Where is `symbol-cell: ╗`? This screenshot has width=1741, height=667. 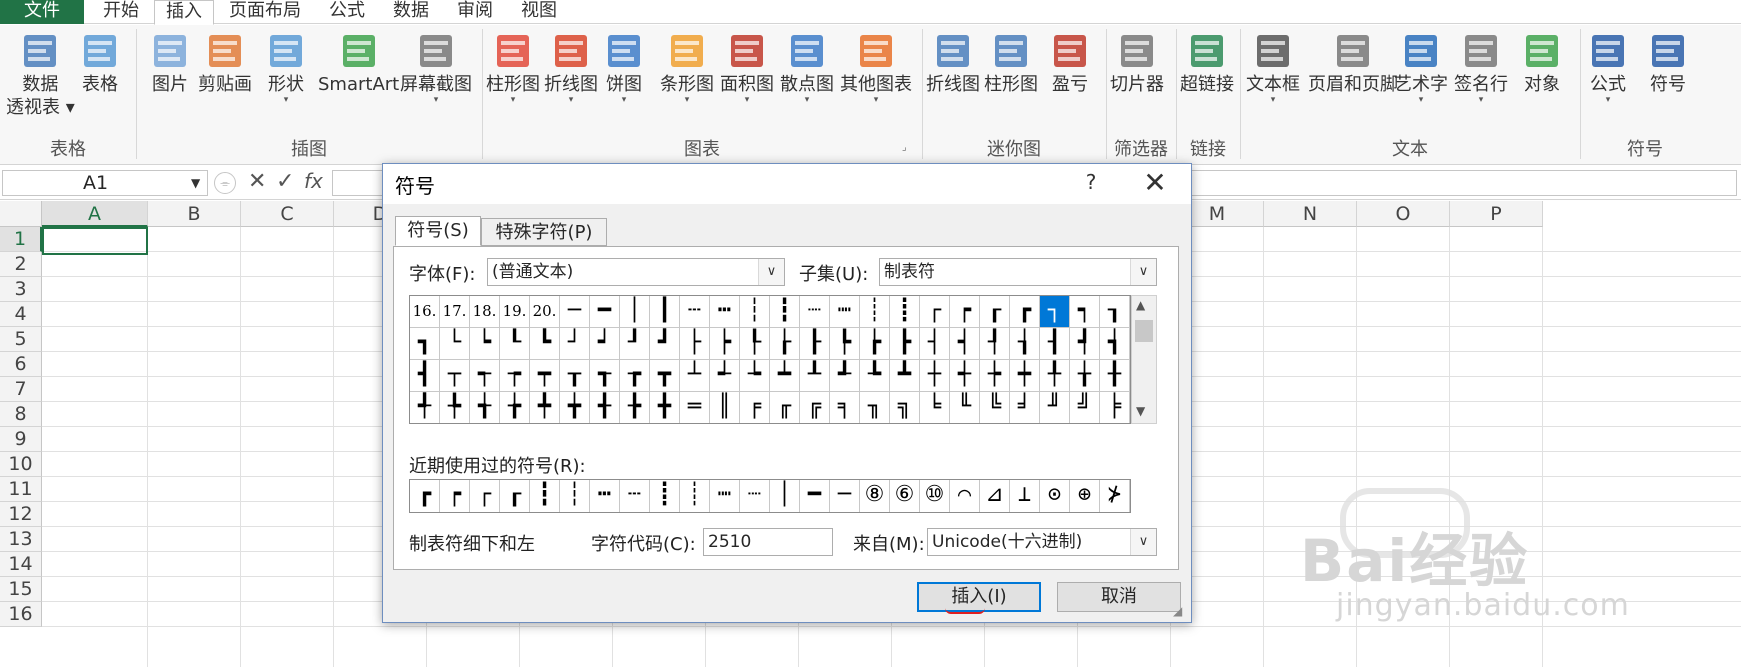 symbol-cell: ╗ is located at coordinates (905, 407).